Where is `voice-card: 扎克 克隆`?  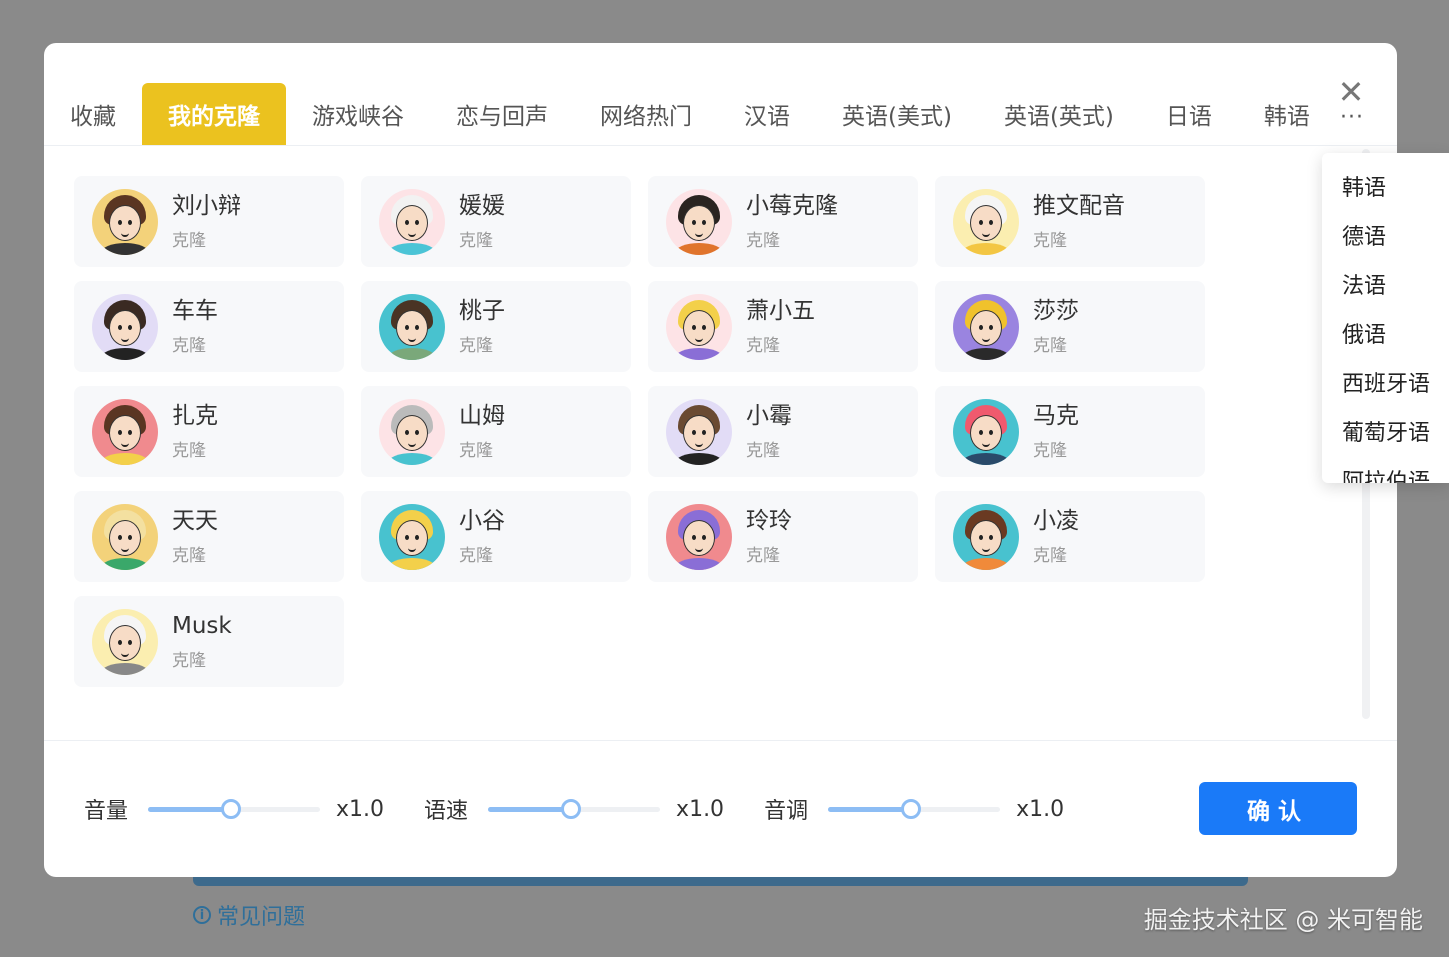 voice-card: 扎克 克隆 is located at coordinates (209, 431).